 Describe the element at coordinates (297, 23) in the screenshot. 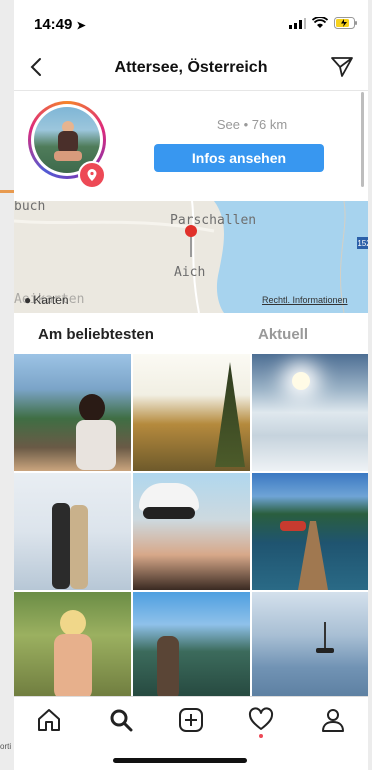

I see `signal-icon` at that location.